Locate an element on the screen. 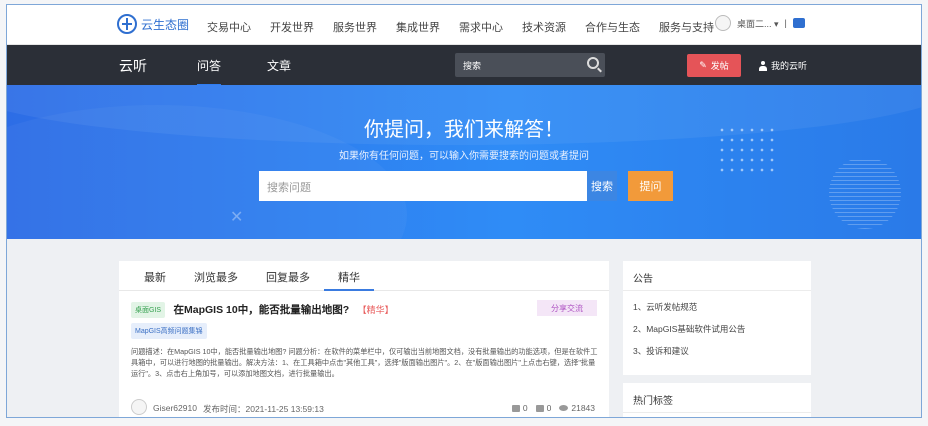 The height and width of the screenshot is (426, 928). hero-title: 你提问，我们来解答！ is located at coordinates (464, 130).